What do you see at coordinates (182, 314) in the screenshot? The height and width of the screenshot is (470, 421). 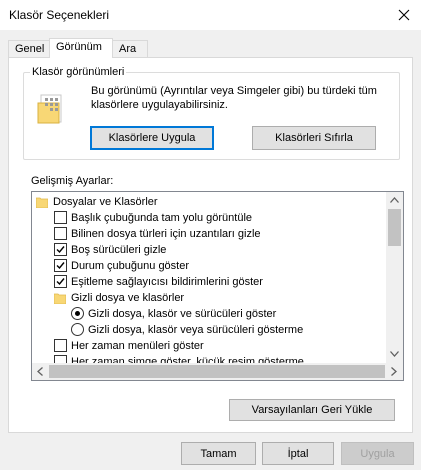 I see `list-item-label: Gizli dosya, klasör ve sürücüleri göster` at bounding box center [182, 314].